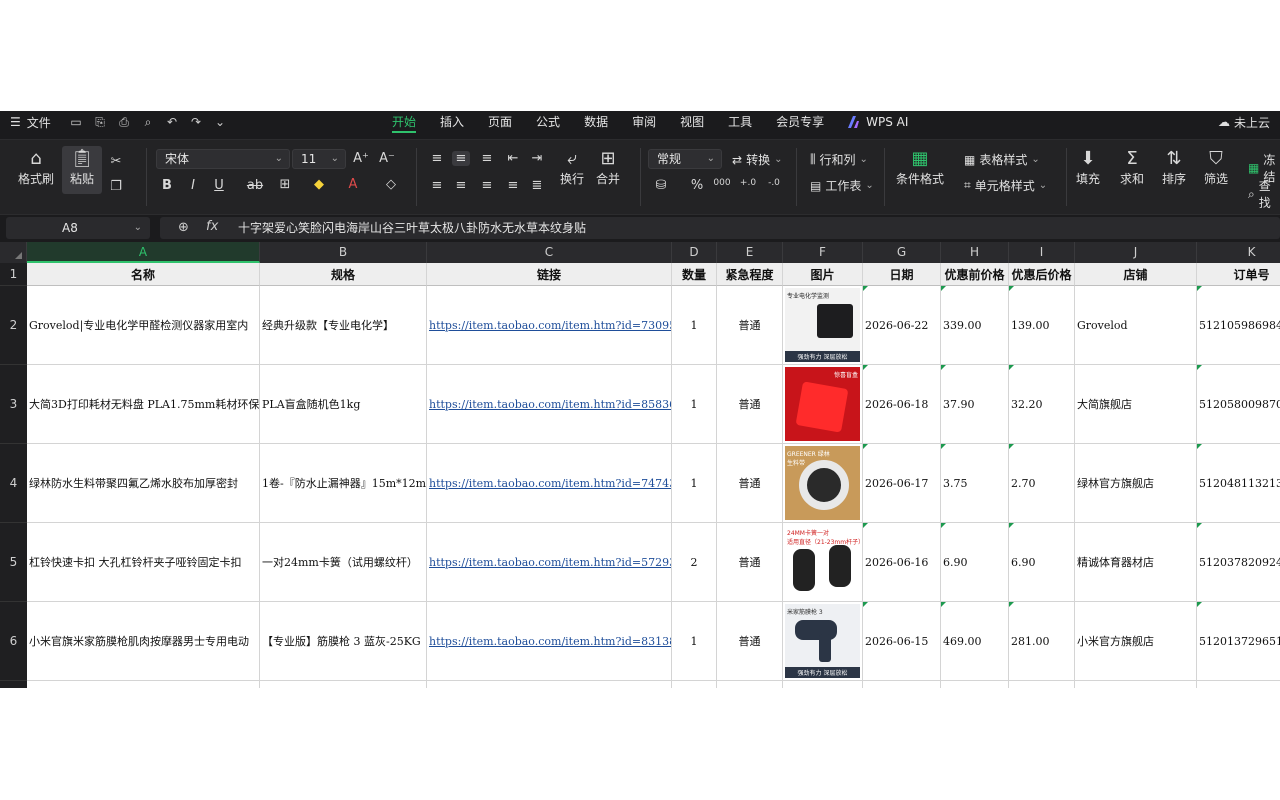 This screenshot has width=1280, height=800. I want to click on conditional-format-button: ▦ 条件格式, so click(920, 167).